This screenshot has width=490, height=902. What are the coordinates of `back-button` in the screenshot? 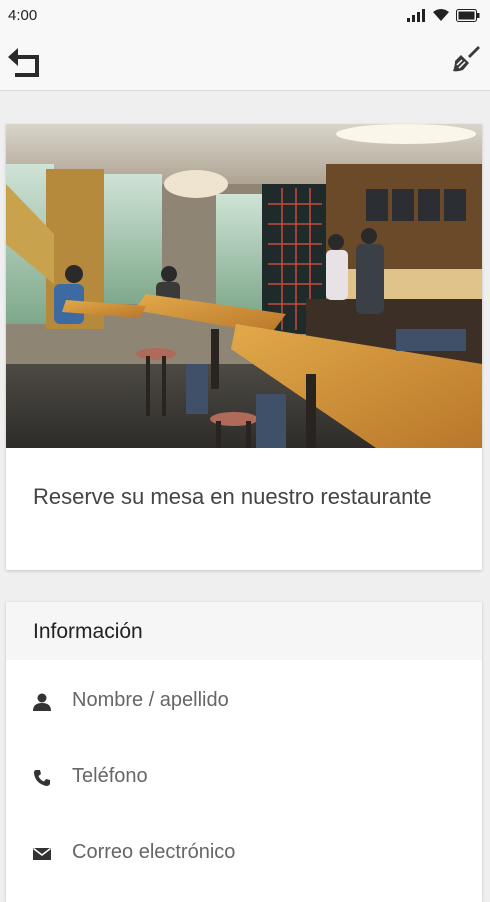 It's located at (24, 62).